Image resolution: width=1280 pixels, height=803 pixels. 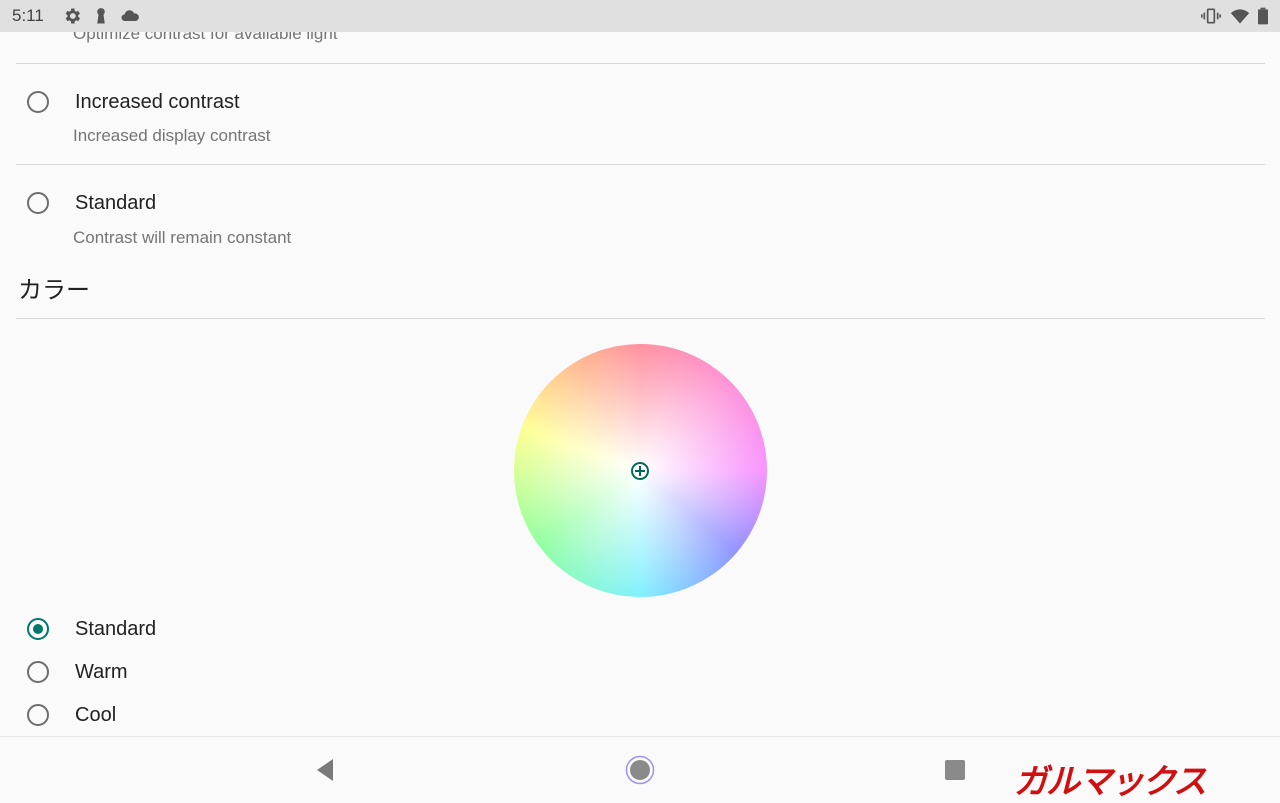 What do you see at coordinates (101, 16) in the screenshot?
I see `keyhole-icon` at bounding box center [101, 16].